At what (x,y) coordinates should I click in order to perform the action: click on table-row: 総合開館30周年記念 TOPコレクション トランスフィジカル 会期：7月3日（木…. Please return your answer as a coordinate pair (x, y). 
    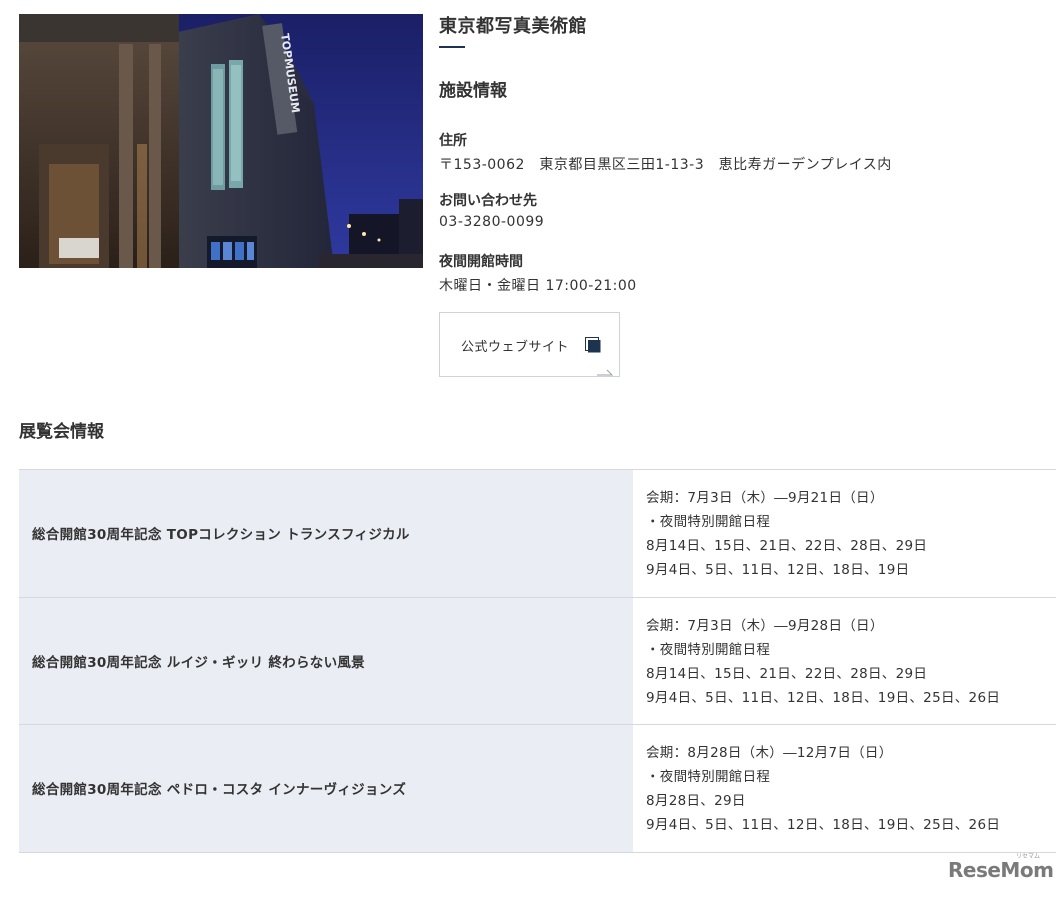
    Looking at the image, I should click on (537, 534).